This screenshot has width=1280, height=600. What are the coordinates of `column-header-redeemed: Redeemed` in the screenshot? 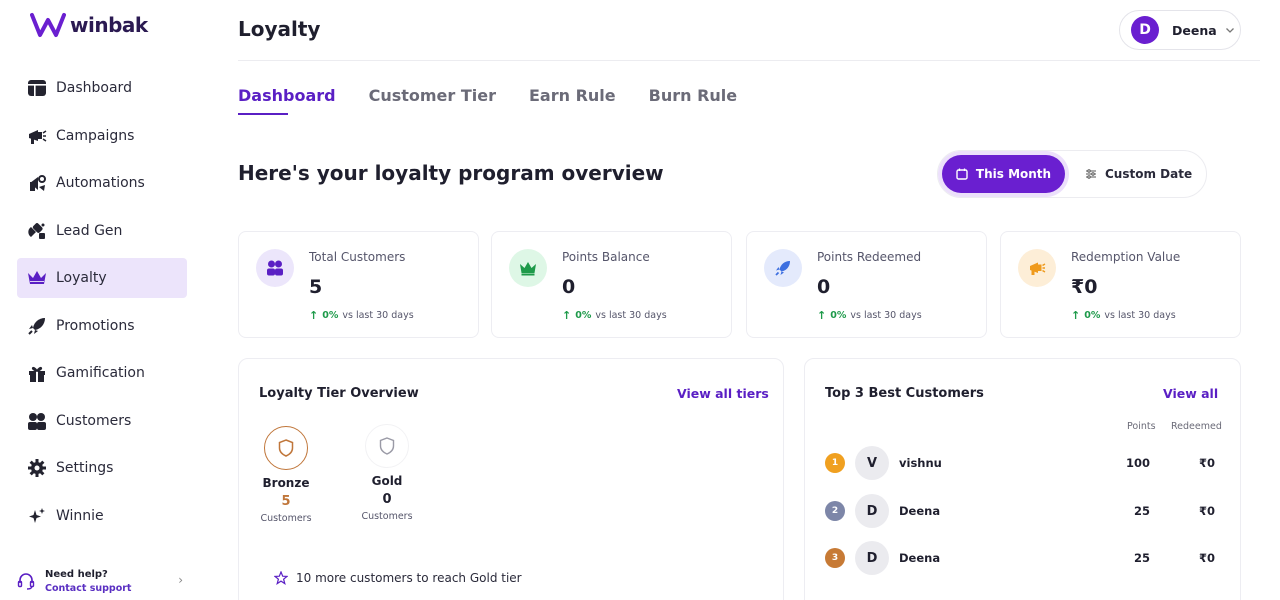 It's located at (1196, 426).